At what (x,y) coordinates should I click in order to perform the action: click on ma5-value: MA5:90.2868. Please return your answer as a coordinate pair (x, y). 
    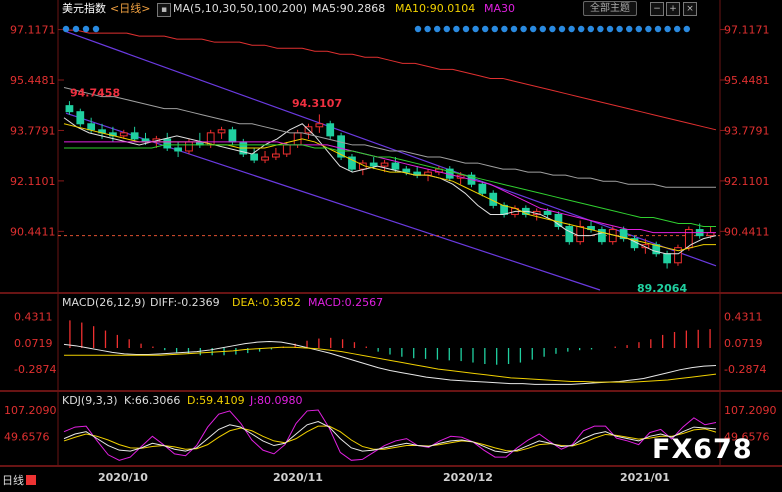
    Looking at the image, I should click on (349, 8).